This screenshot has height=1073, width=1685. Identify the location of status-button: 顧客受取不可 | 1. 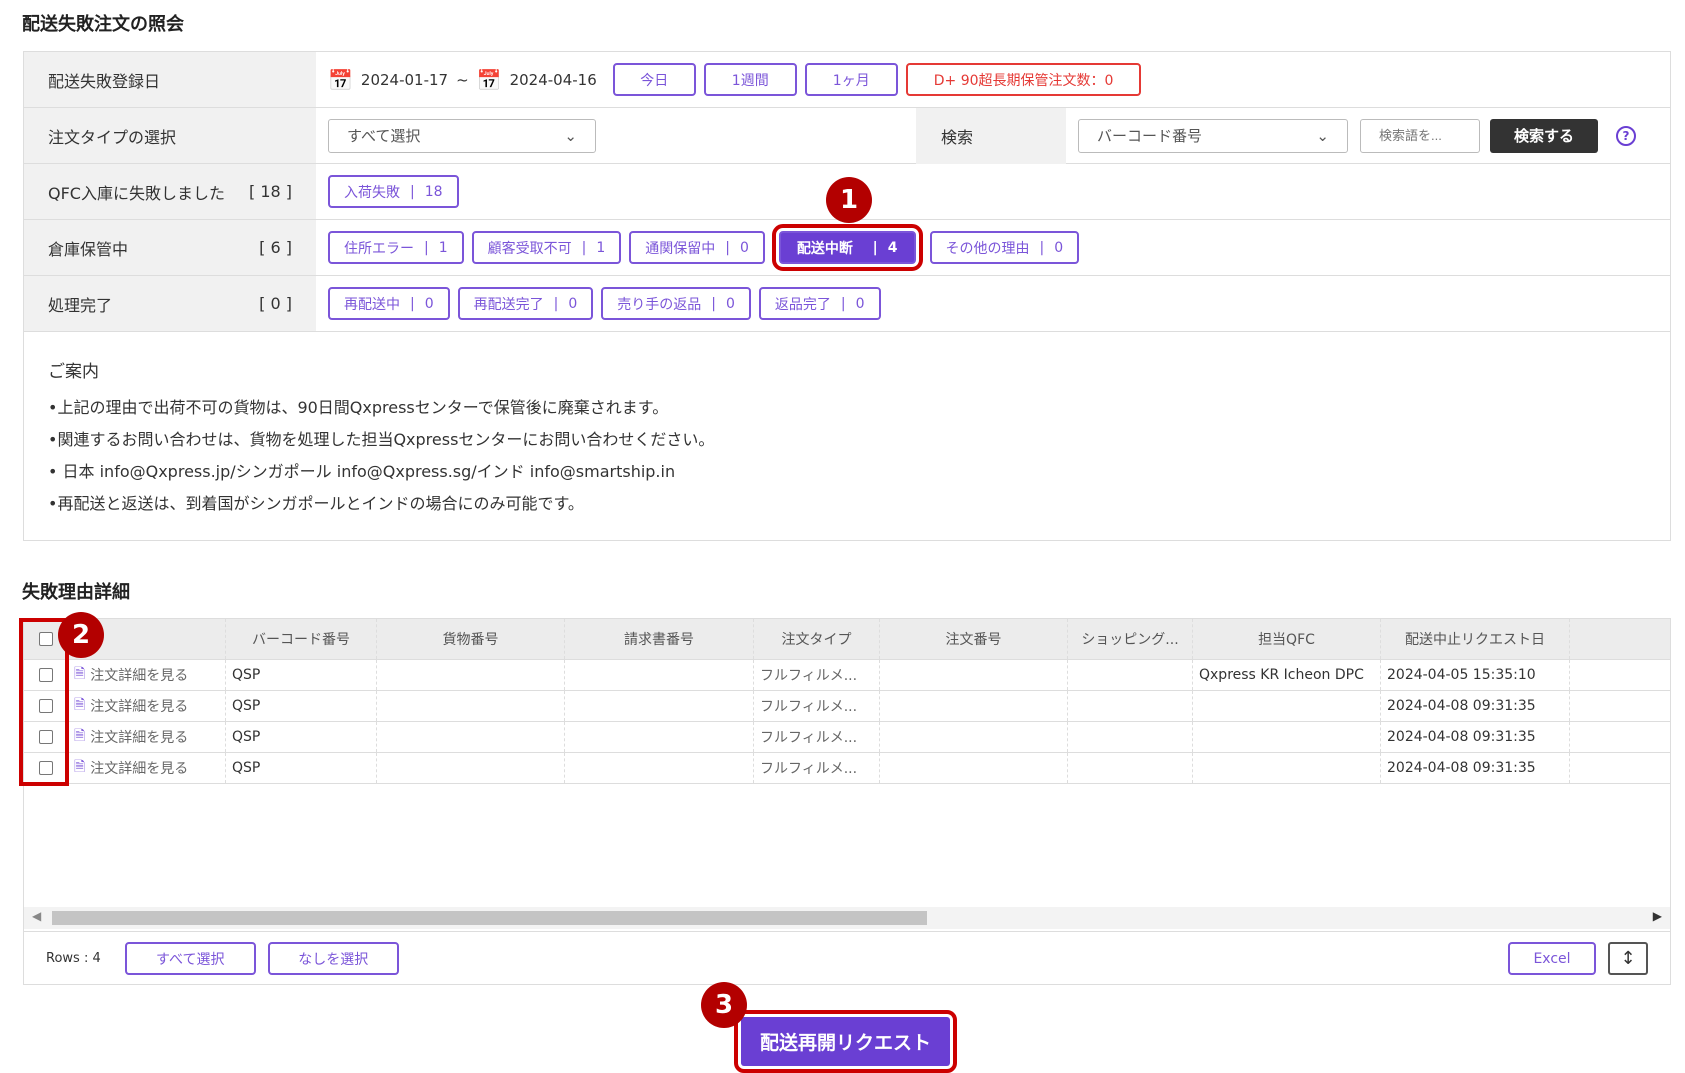
(546, 247).